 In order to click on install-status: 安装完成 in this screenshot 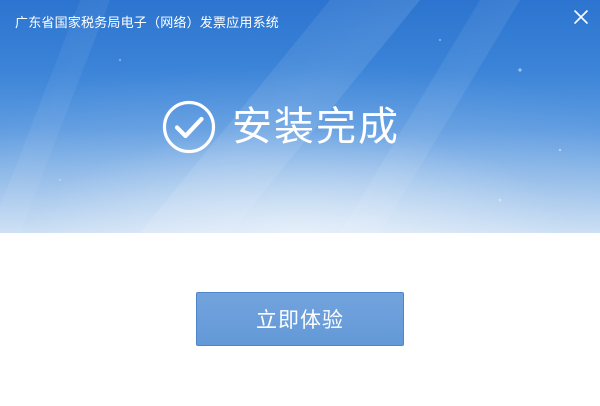, I will do `click(281, 127)`.